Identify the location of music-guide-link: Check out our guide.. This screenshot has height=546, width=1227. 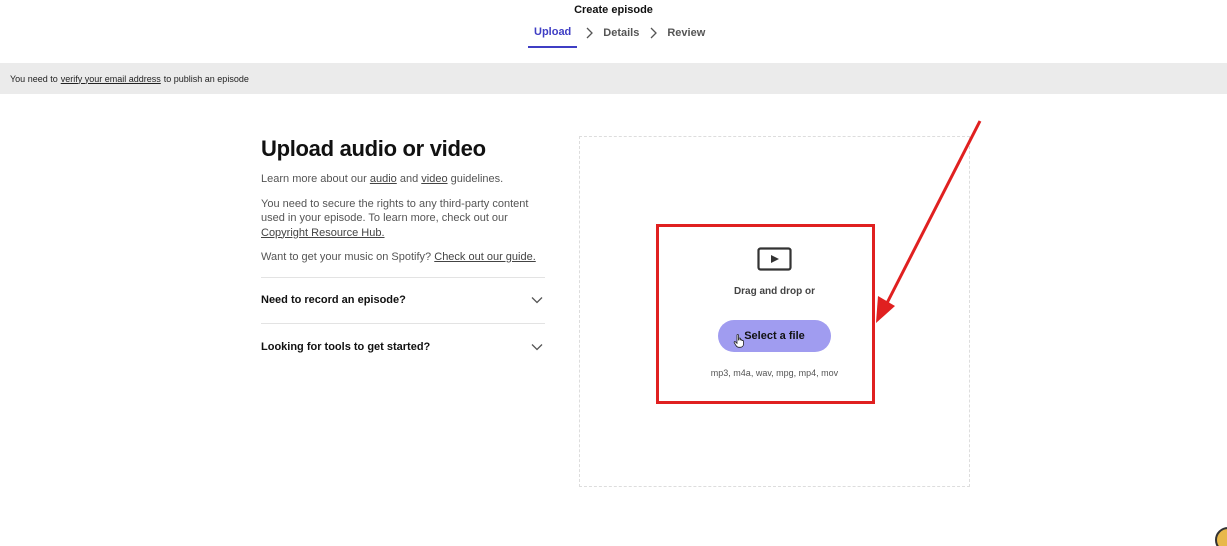
(485, 257).